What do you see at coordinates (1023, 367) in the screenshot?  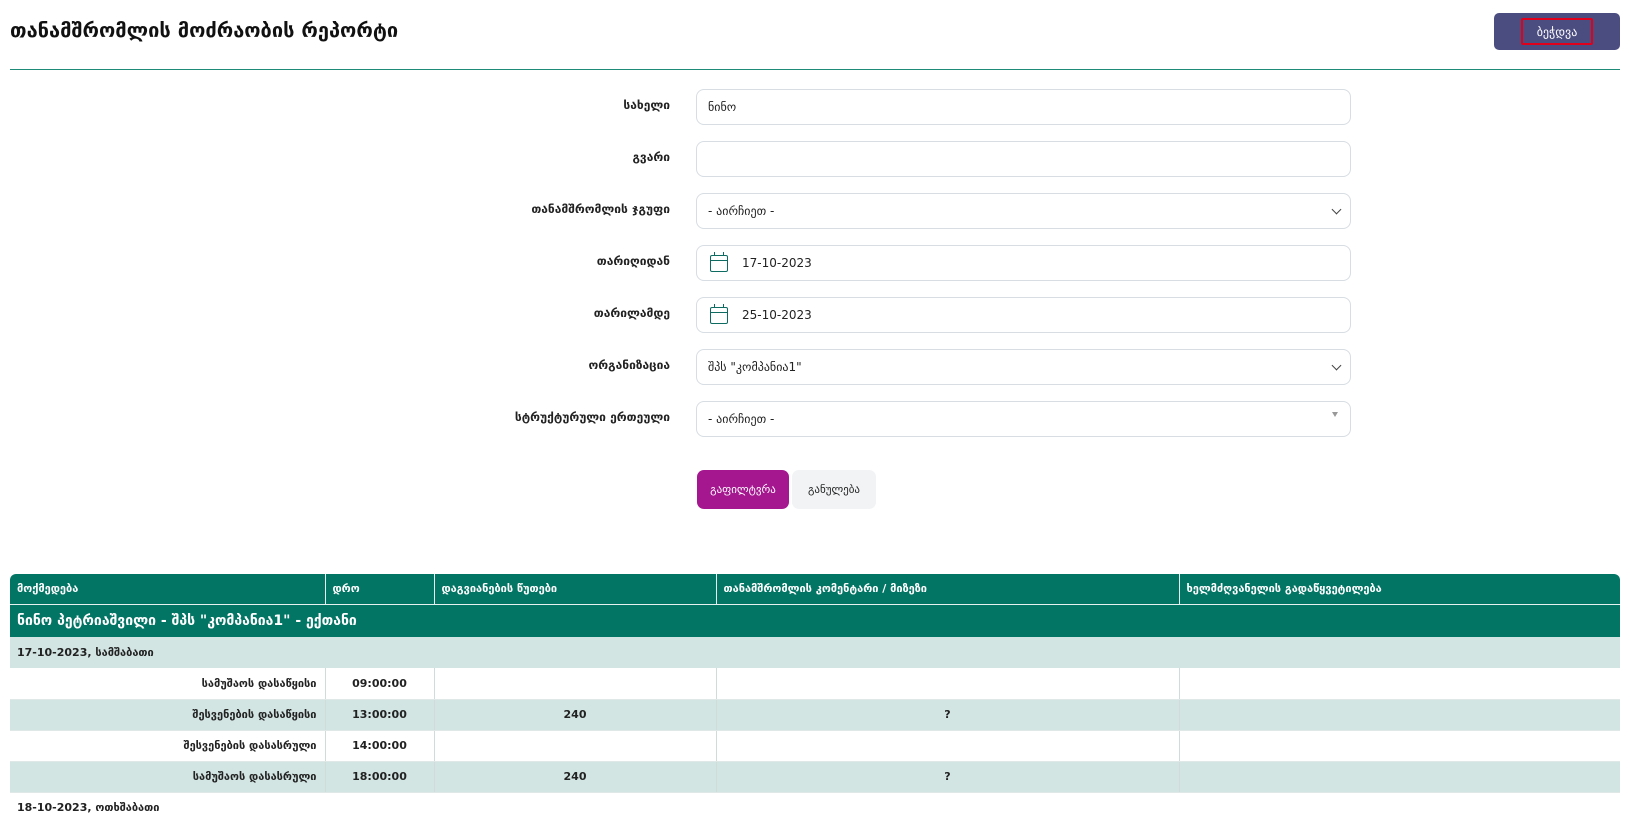 I see `organization-select: შპს "კომპანია1"` at bounding box center [1023, 367].